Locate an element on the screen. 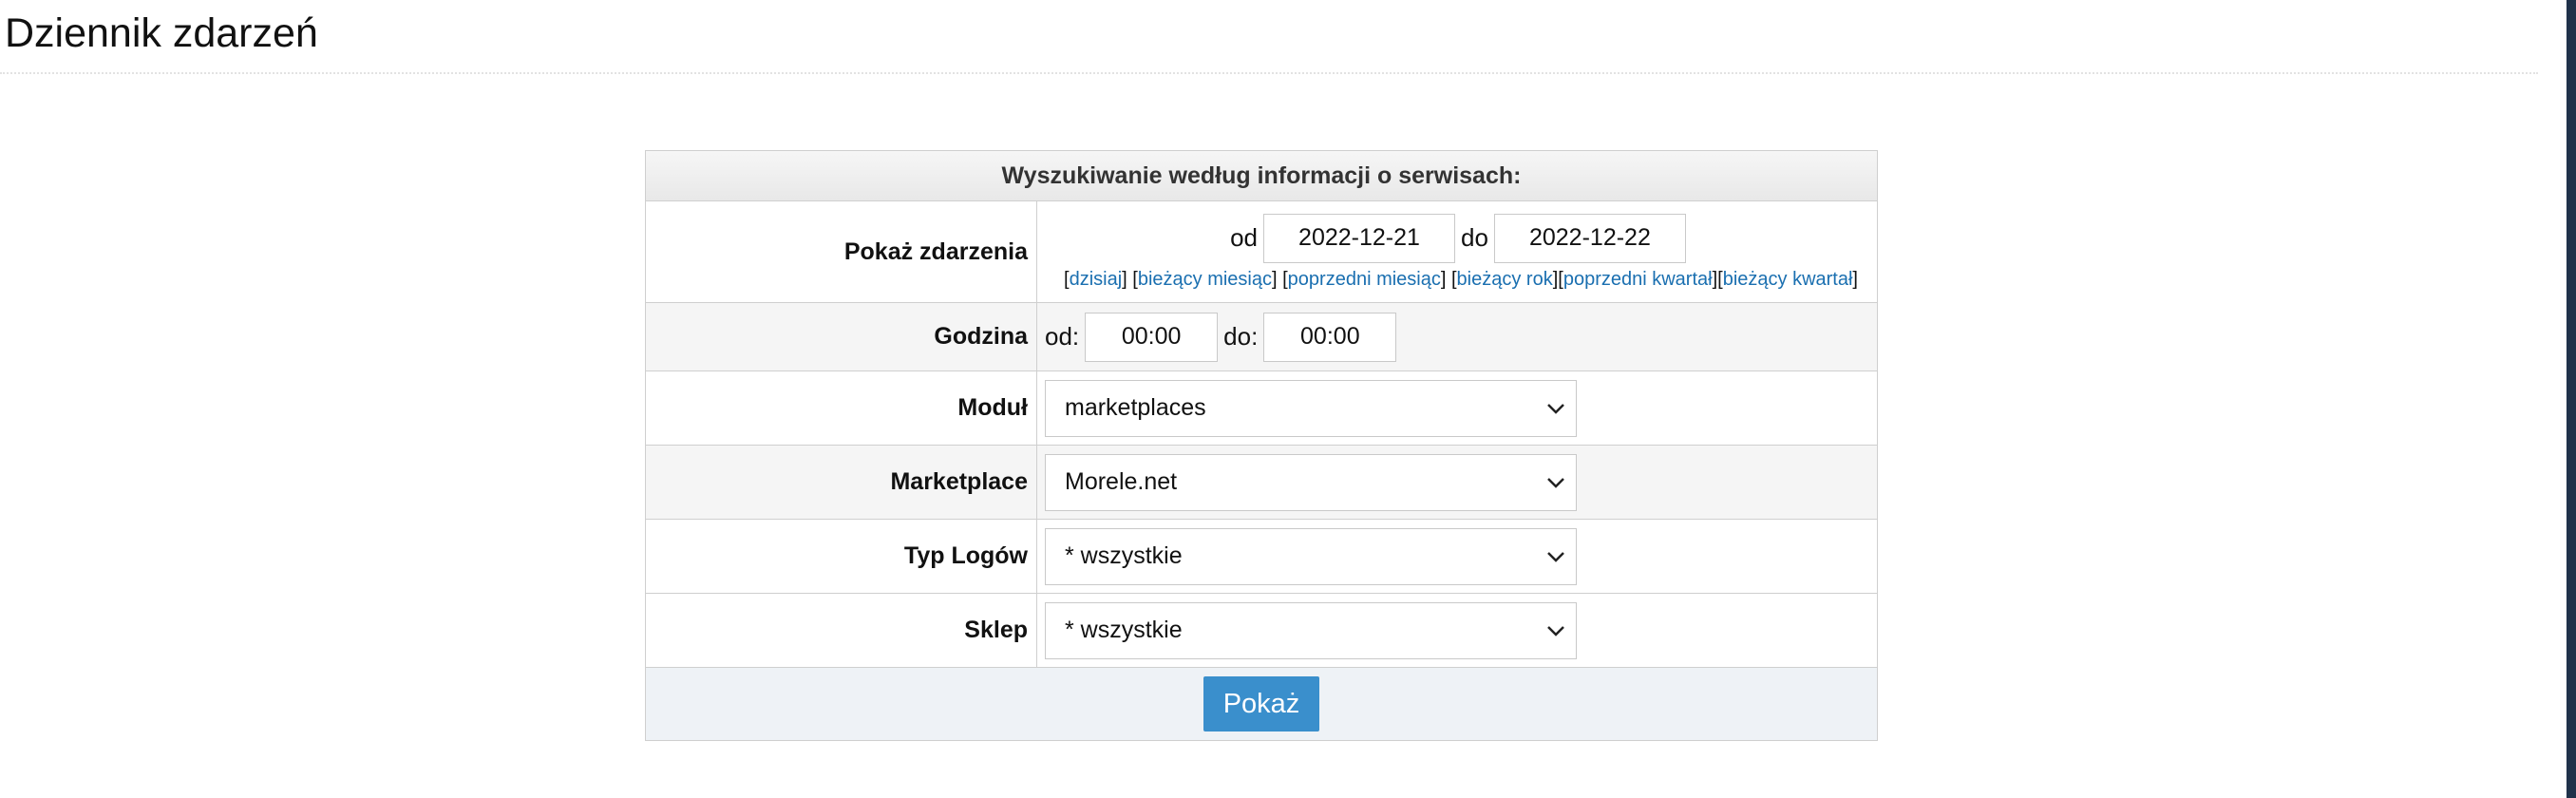 Image resolution: width=2576 pixels, height=798 pixels. form-footer: Pokaż is located at coordinates (1261, 704).